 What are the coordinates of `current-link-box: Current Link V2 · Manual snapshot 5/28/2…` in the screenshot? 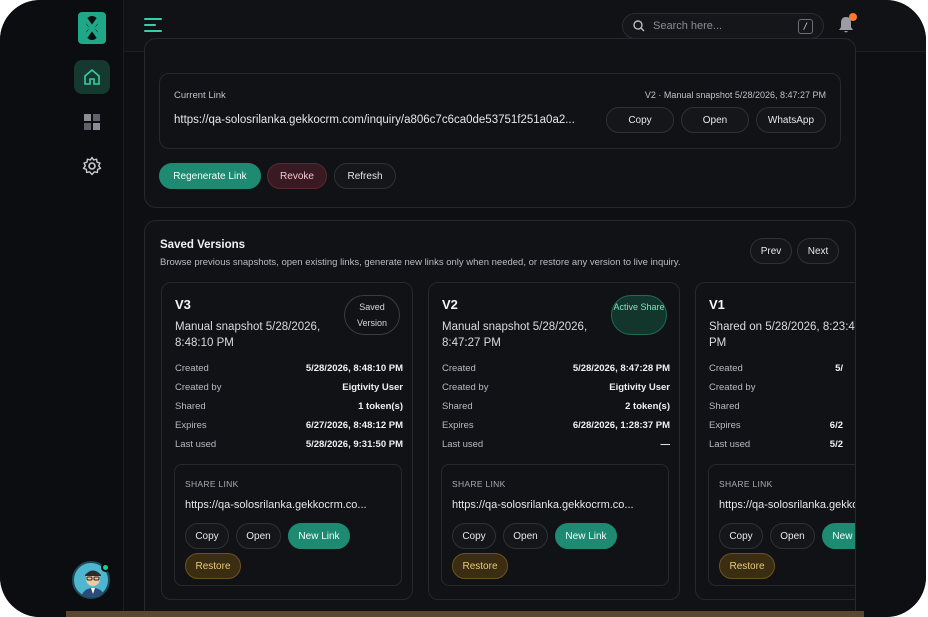 It's located at (500, 111).